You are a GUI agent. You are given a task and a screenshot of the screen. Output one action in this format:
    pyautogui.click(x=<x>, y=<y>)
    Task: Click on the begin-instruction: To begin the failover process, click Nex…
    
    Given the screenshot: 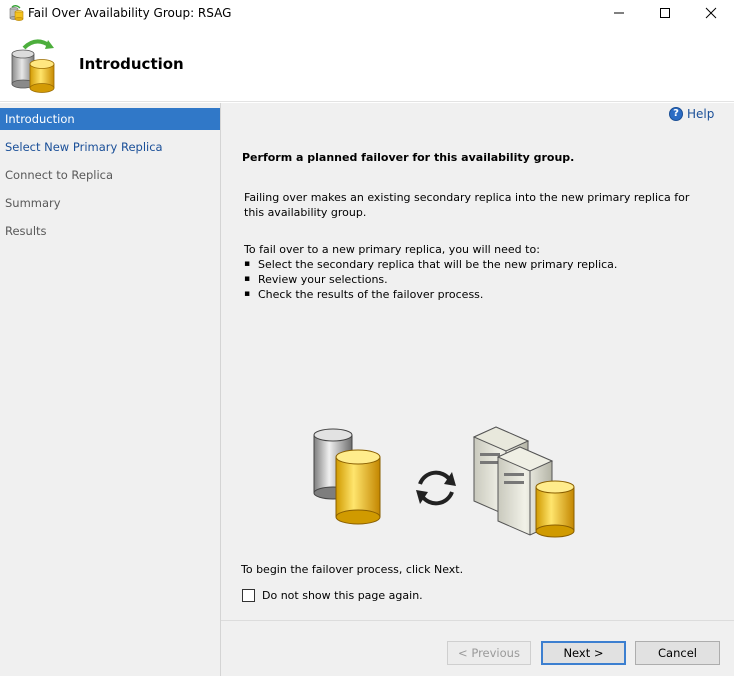 What is the action you would take?
    pyautogui.click(x=352, y=569)
    